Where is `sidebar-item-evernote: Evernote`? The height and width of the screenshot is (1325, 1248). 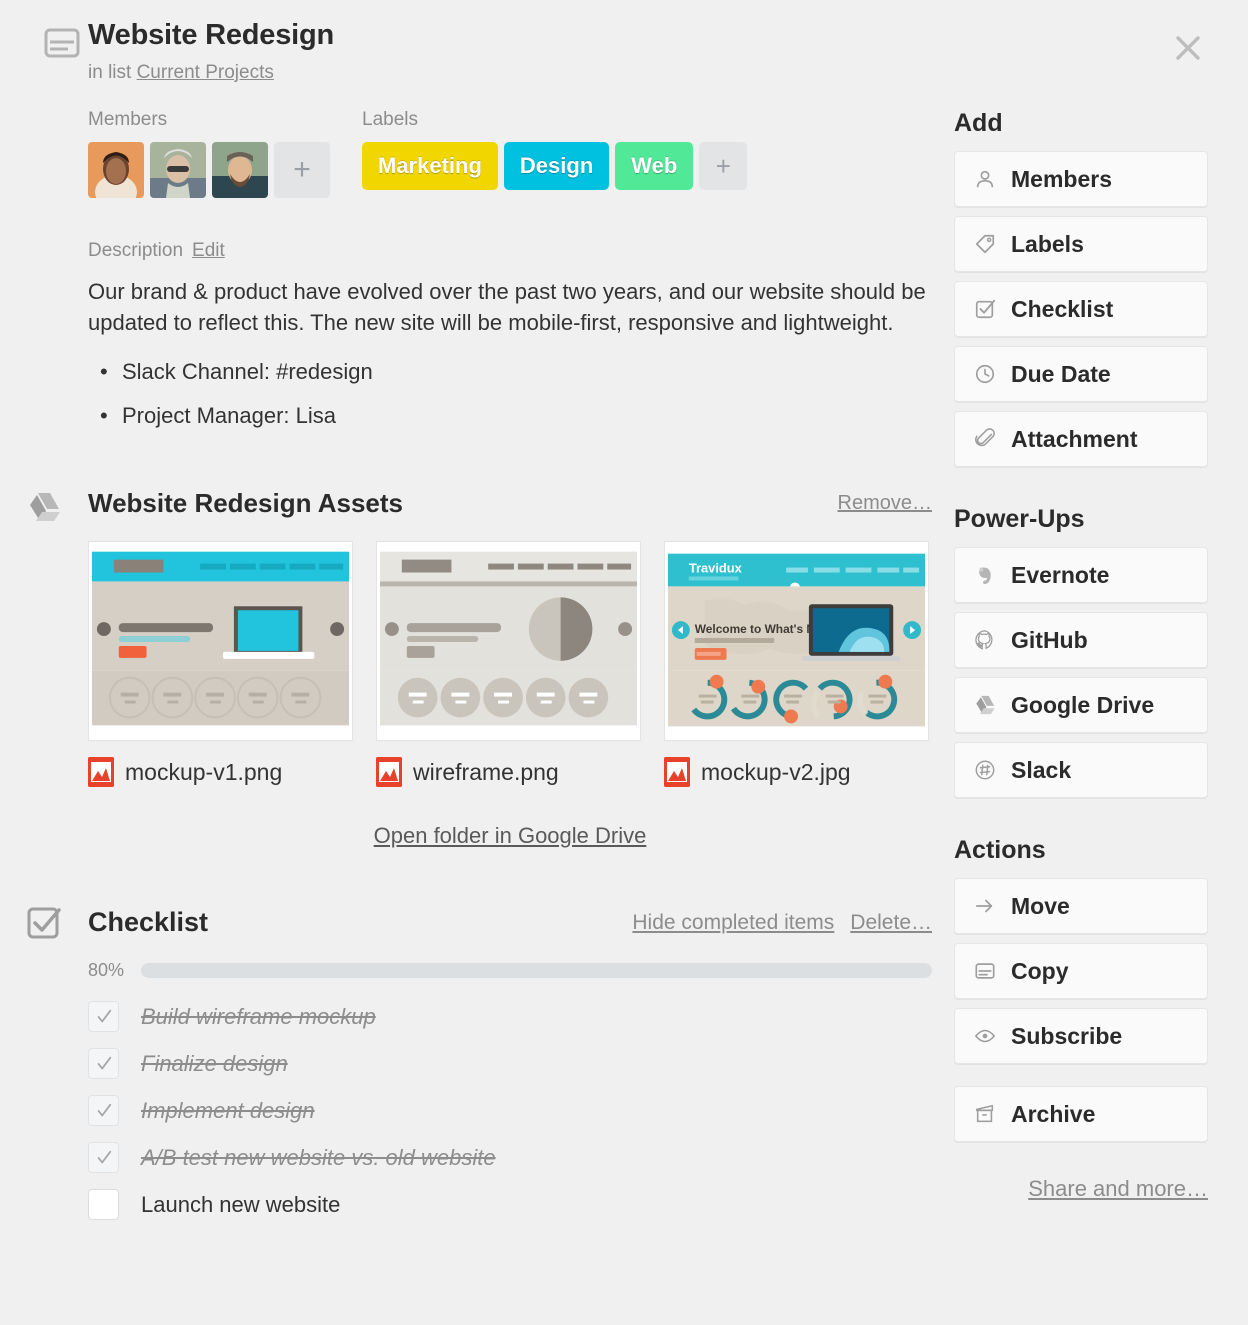 sidebar-item-evernote: Evernote is located at coordinates (1081, 575).